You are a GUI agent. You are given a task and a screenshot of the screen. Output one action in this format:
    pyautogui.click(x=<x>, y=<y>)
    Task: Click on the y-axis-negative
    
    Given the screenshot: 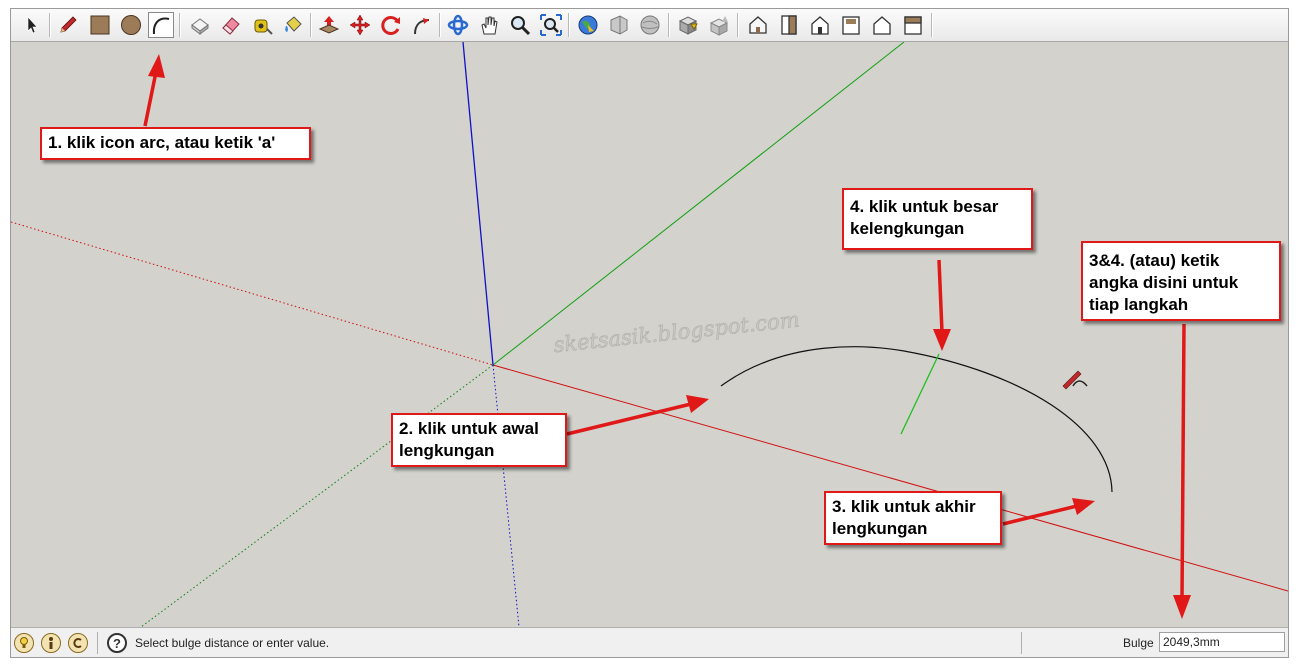 What is the action you would take?
    pyautogui.click(x=317, y=495)
    